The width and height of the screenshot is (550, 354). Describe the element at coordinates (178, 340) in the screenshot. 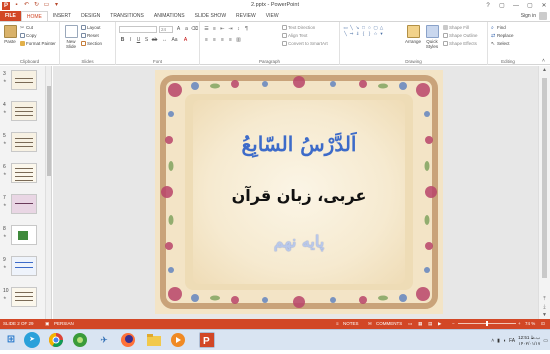

I see `media-player-icon` at that location.